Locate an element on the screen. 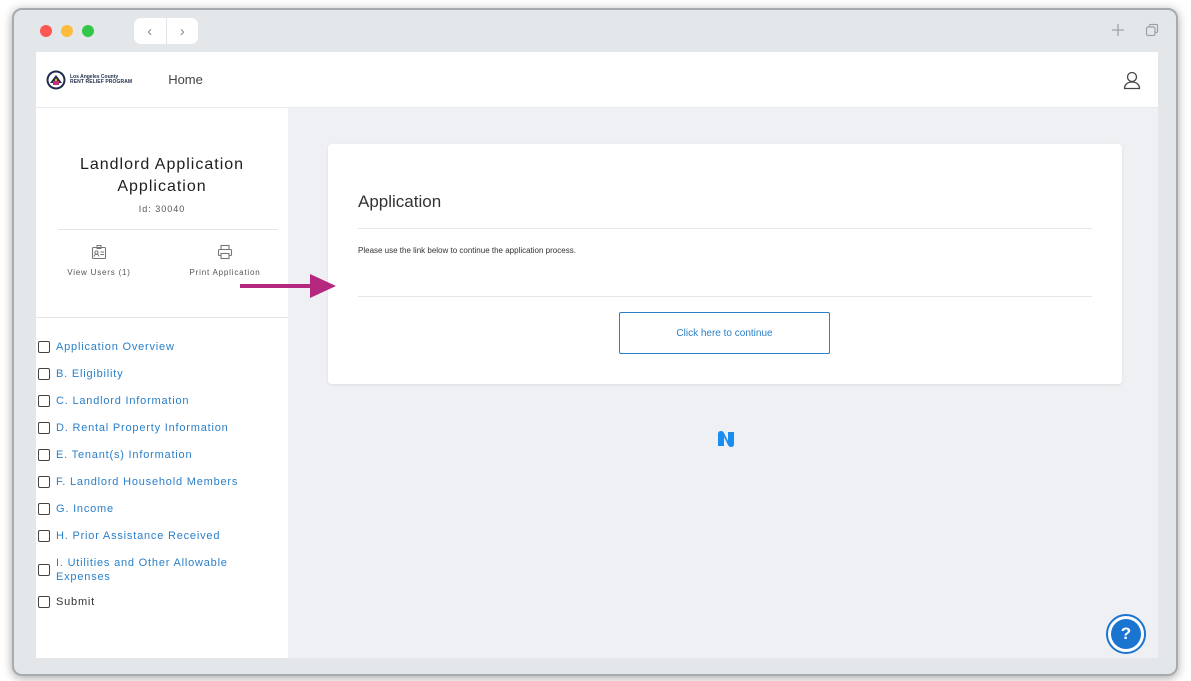 Image resolution: width=1191 pixels, height=681 pixels. help-button: ? is located at coordinates (1126, 634).